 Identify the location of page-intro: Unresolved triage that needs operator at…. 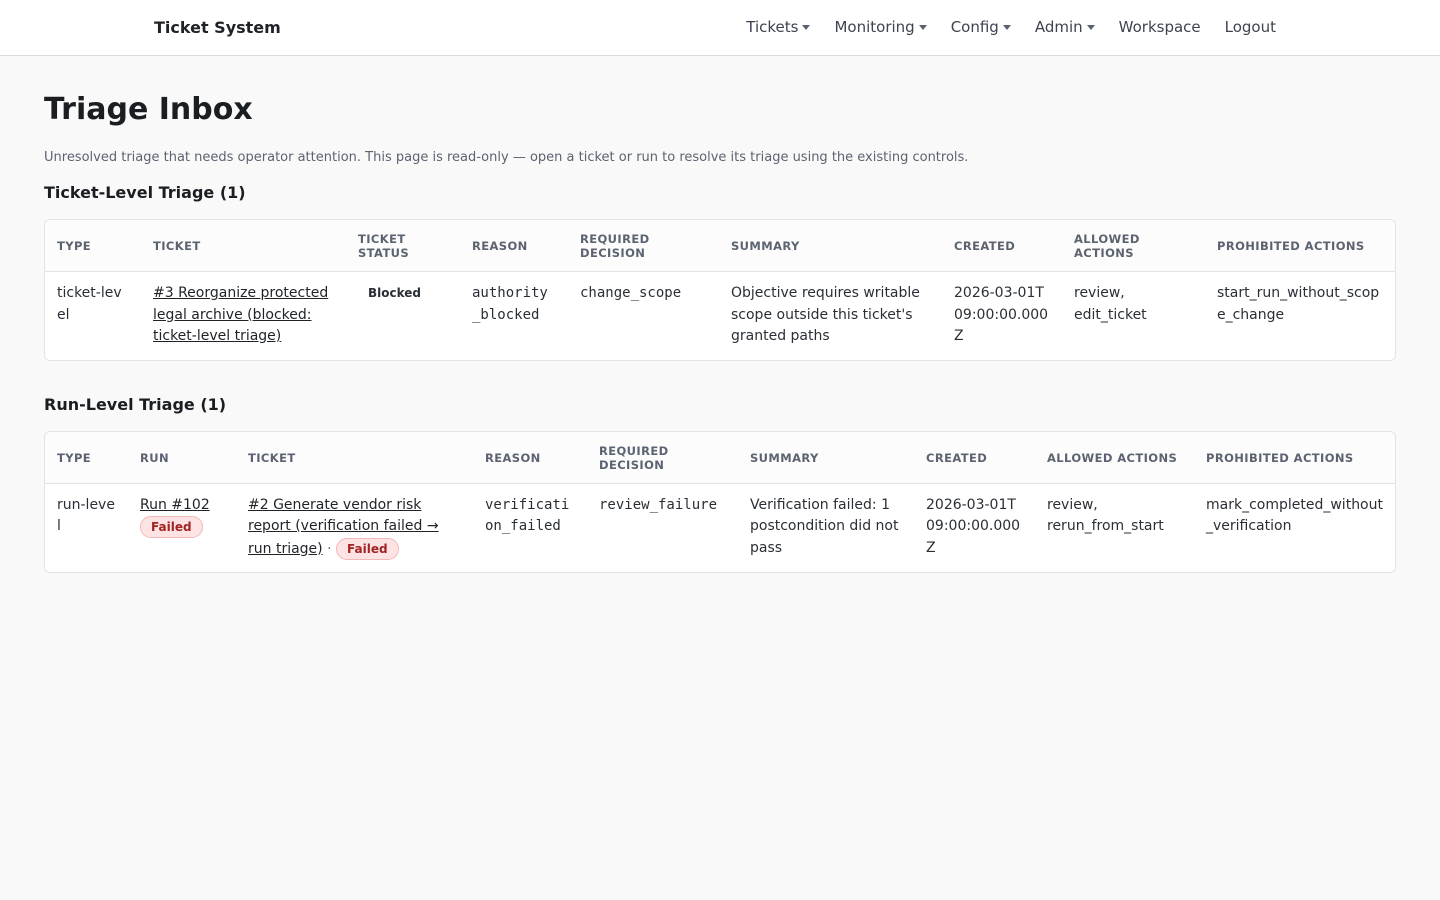
(506, 157).